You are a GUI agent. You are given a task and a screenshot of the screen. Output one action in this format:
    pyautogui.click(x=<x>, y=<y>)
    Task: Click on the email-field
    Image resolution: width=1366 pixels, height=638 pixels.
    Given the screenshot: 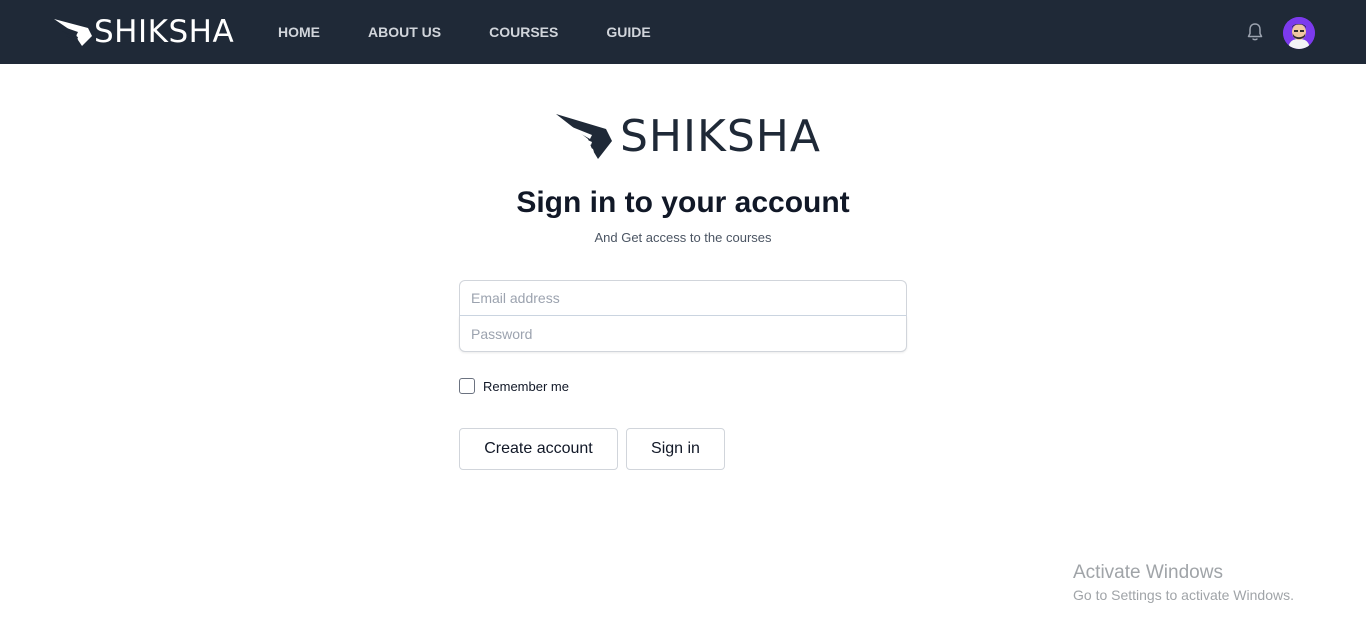 What is the action you would take?
    pyautogui.click(x=683, y=298)
    